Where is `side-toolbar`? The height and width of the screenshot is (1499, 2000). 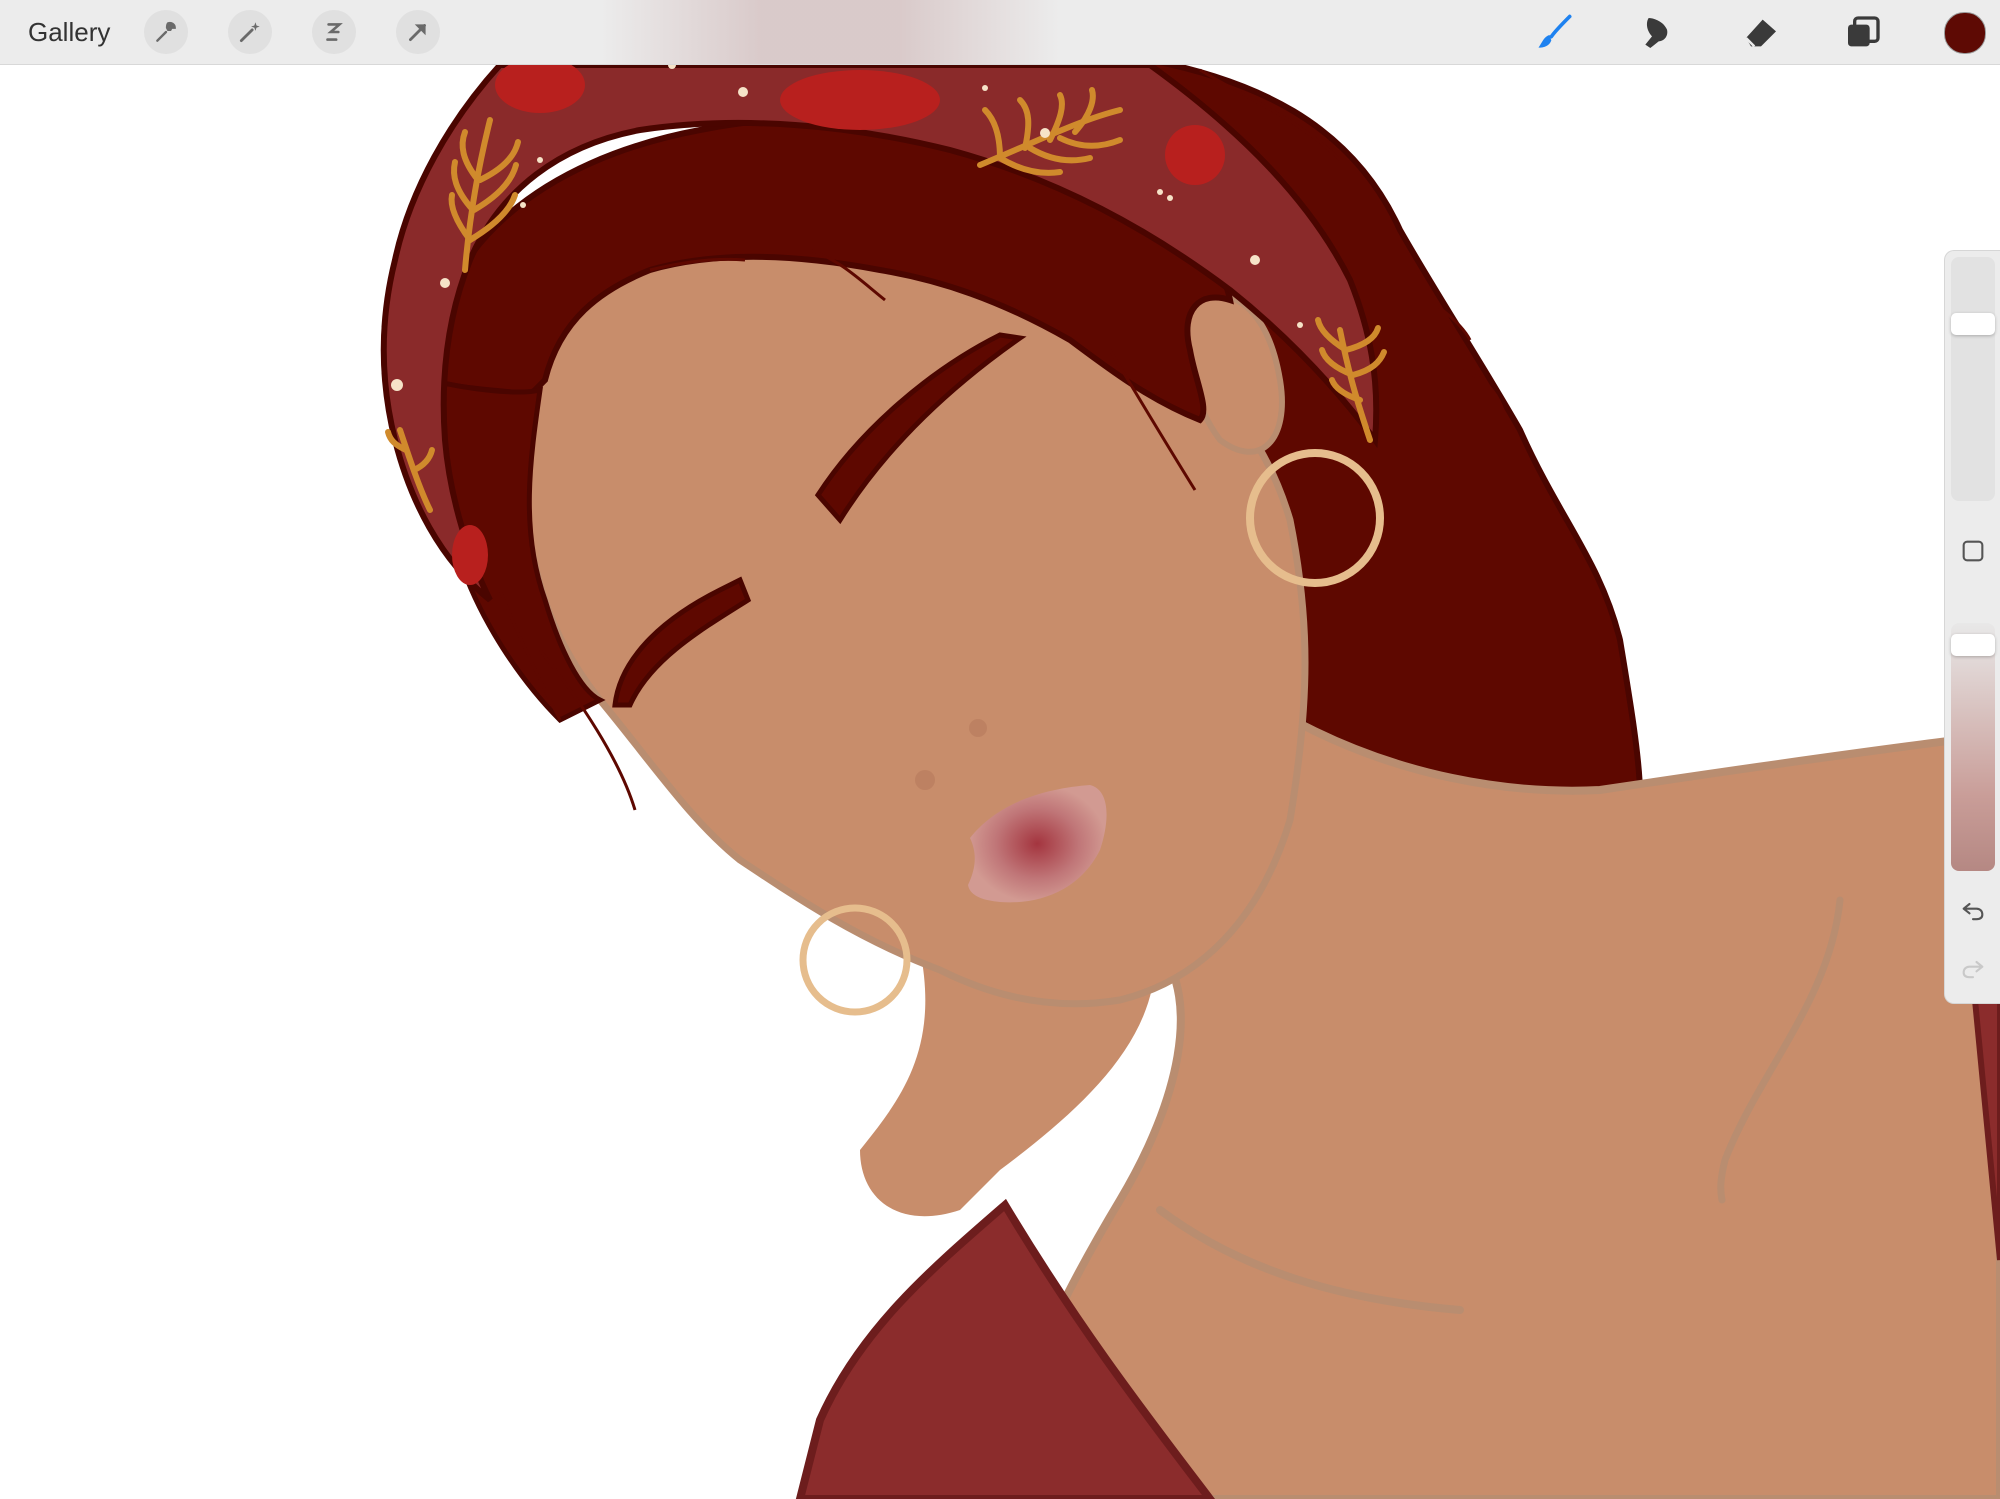
side-toolbar is located at coordinates (1972, 627).